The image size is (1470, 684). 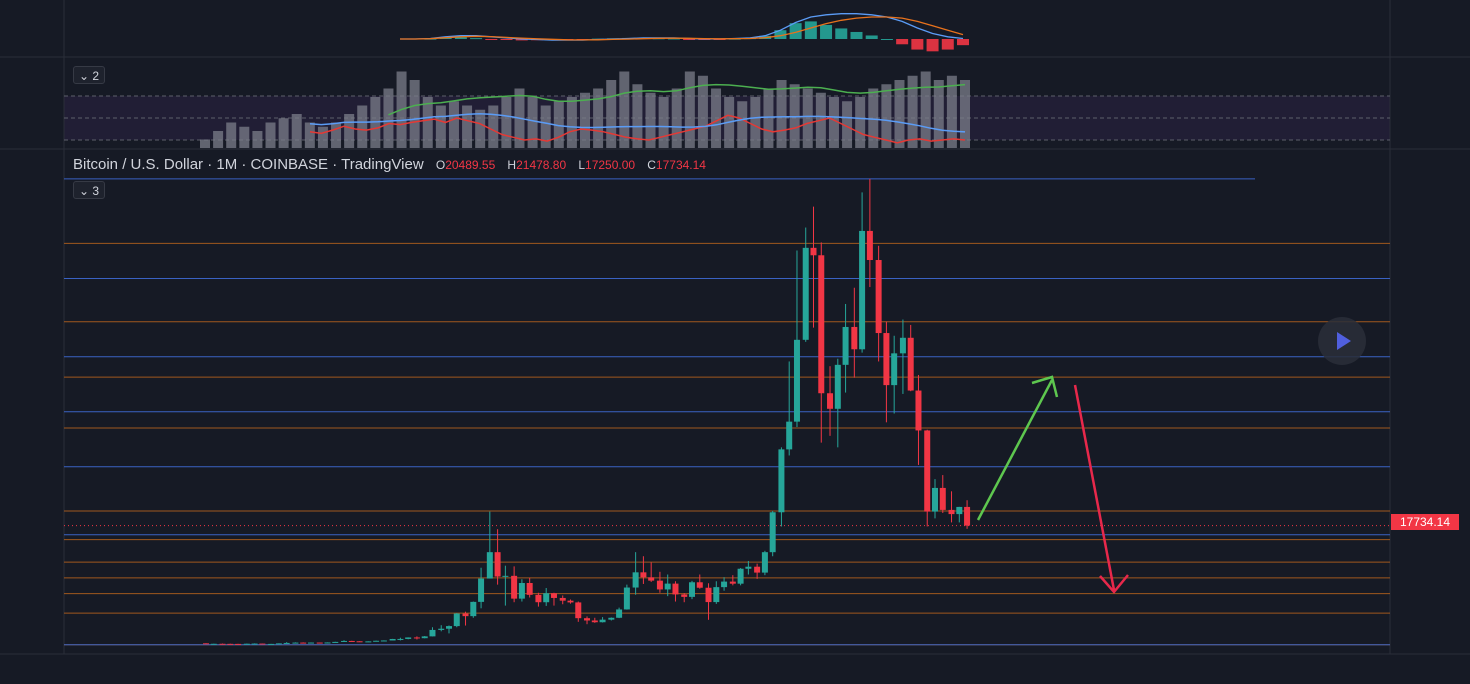 I want to click on pane-2-count: 2, so click(x=96, y=76).